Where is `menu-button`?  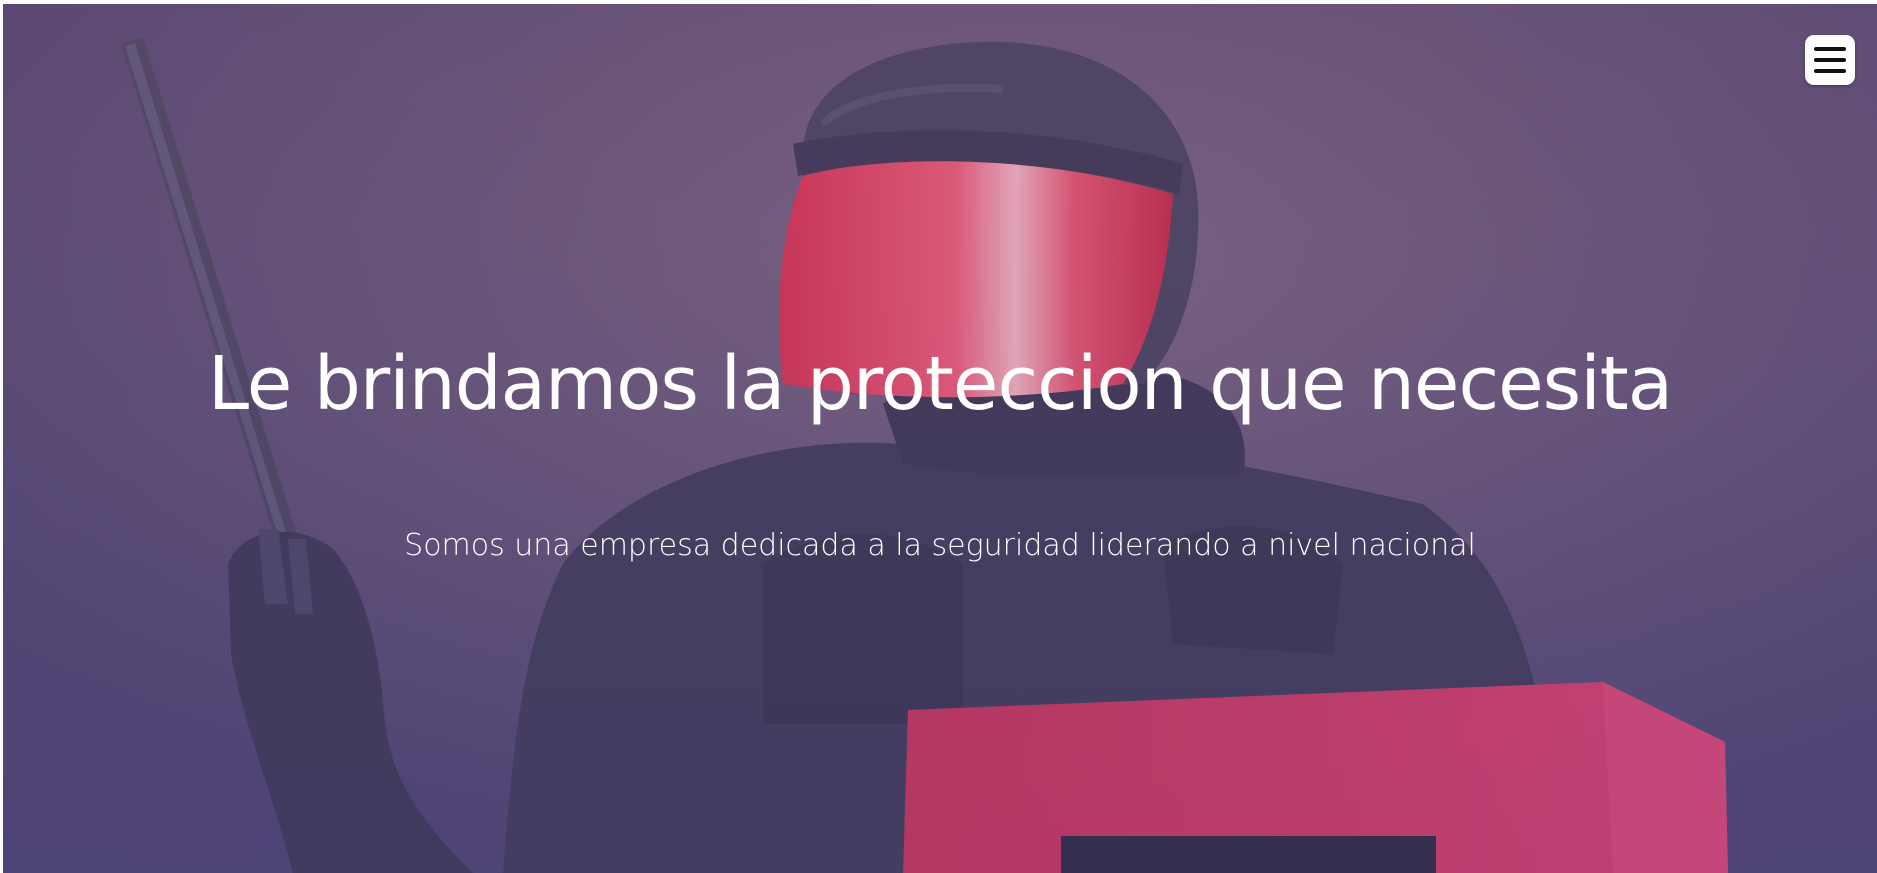 menu-button is located at coordinates (1830, 60).